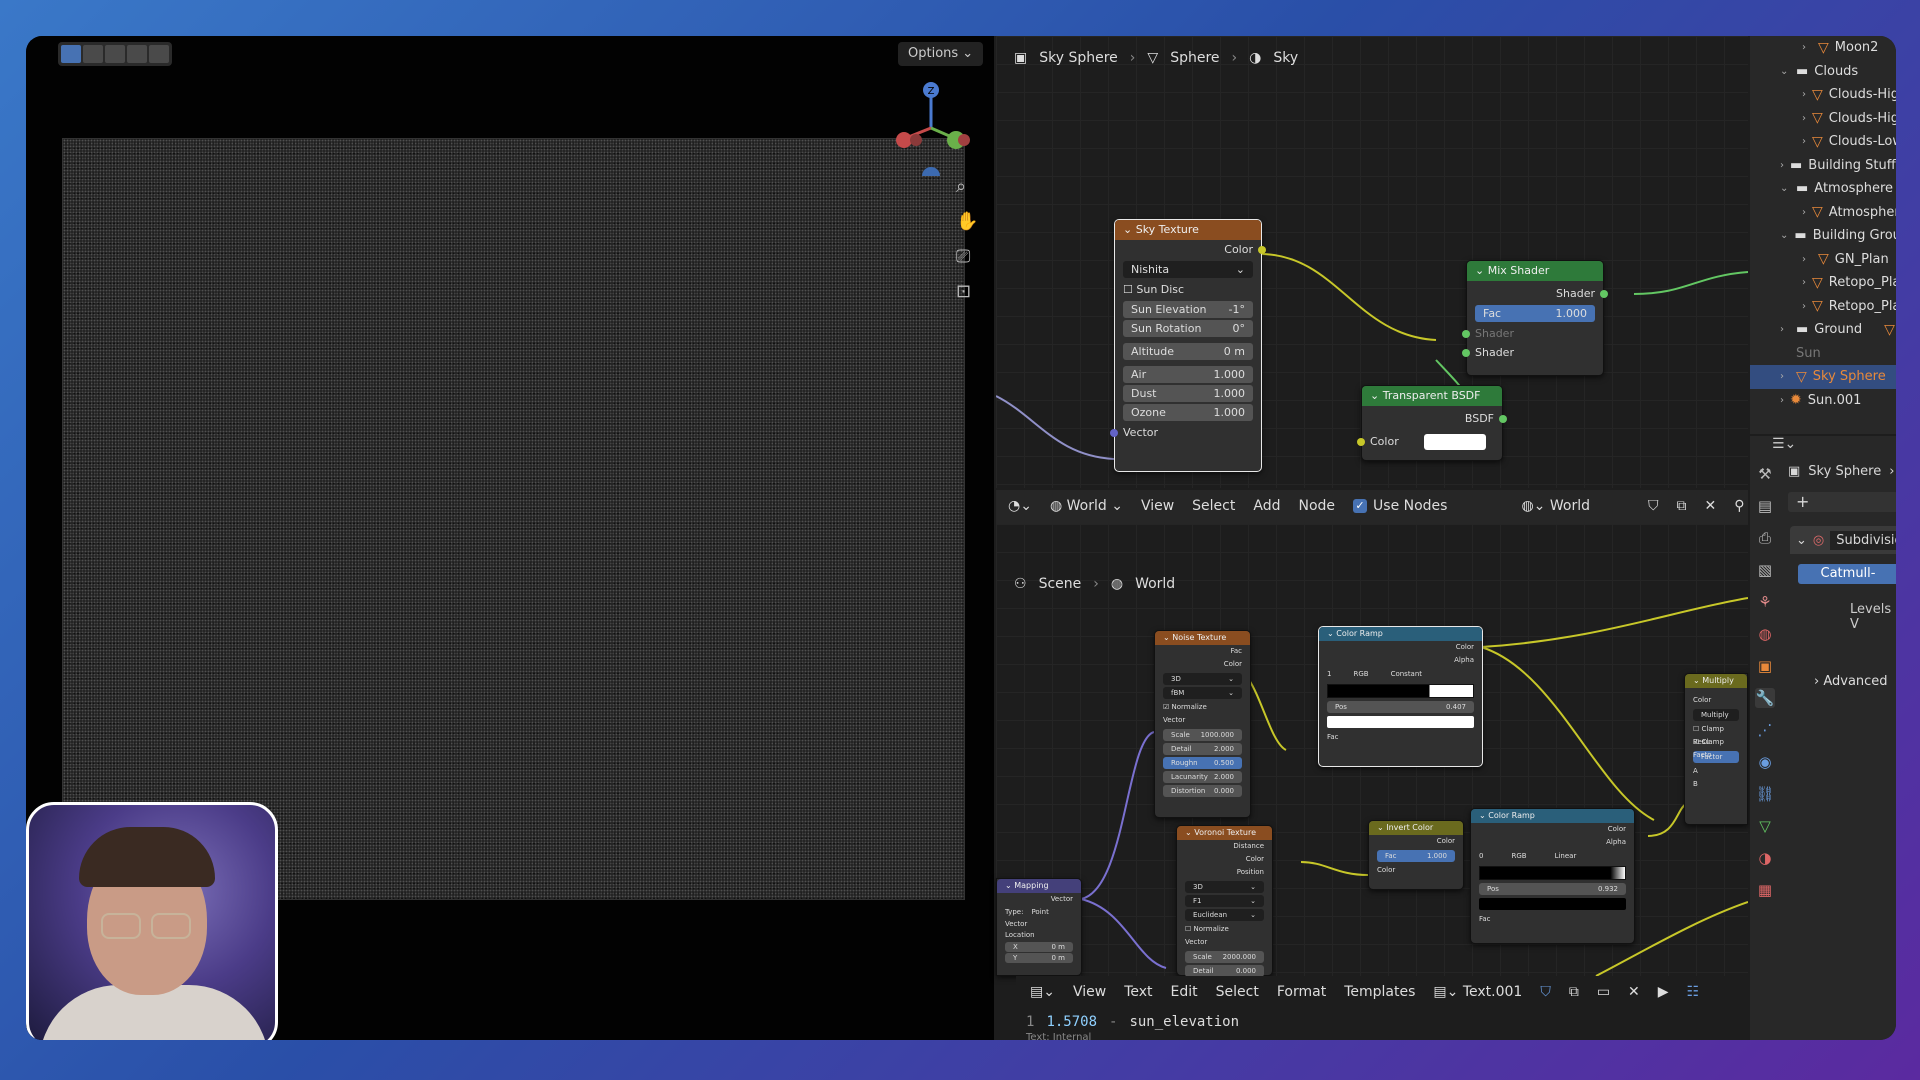 Image resolution: width=1920 pixels, height=1080 pixels. I want to click on zoom-icon: ⌕, so click(967, 186).